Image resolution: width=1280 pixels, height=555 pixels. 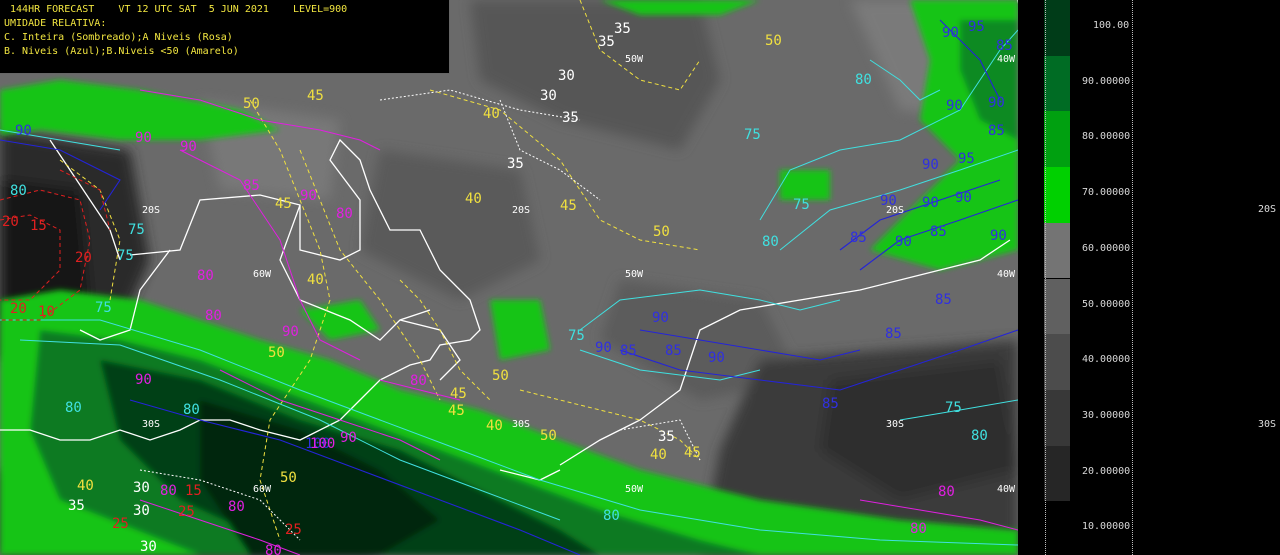 I want to click on red-contour-label: 15, so click(x=193, y=491).